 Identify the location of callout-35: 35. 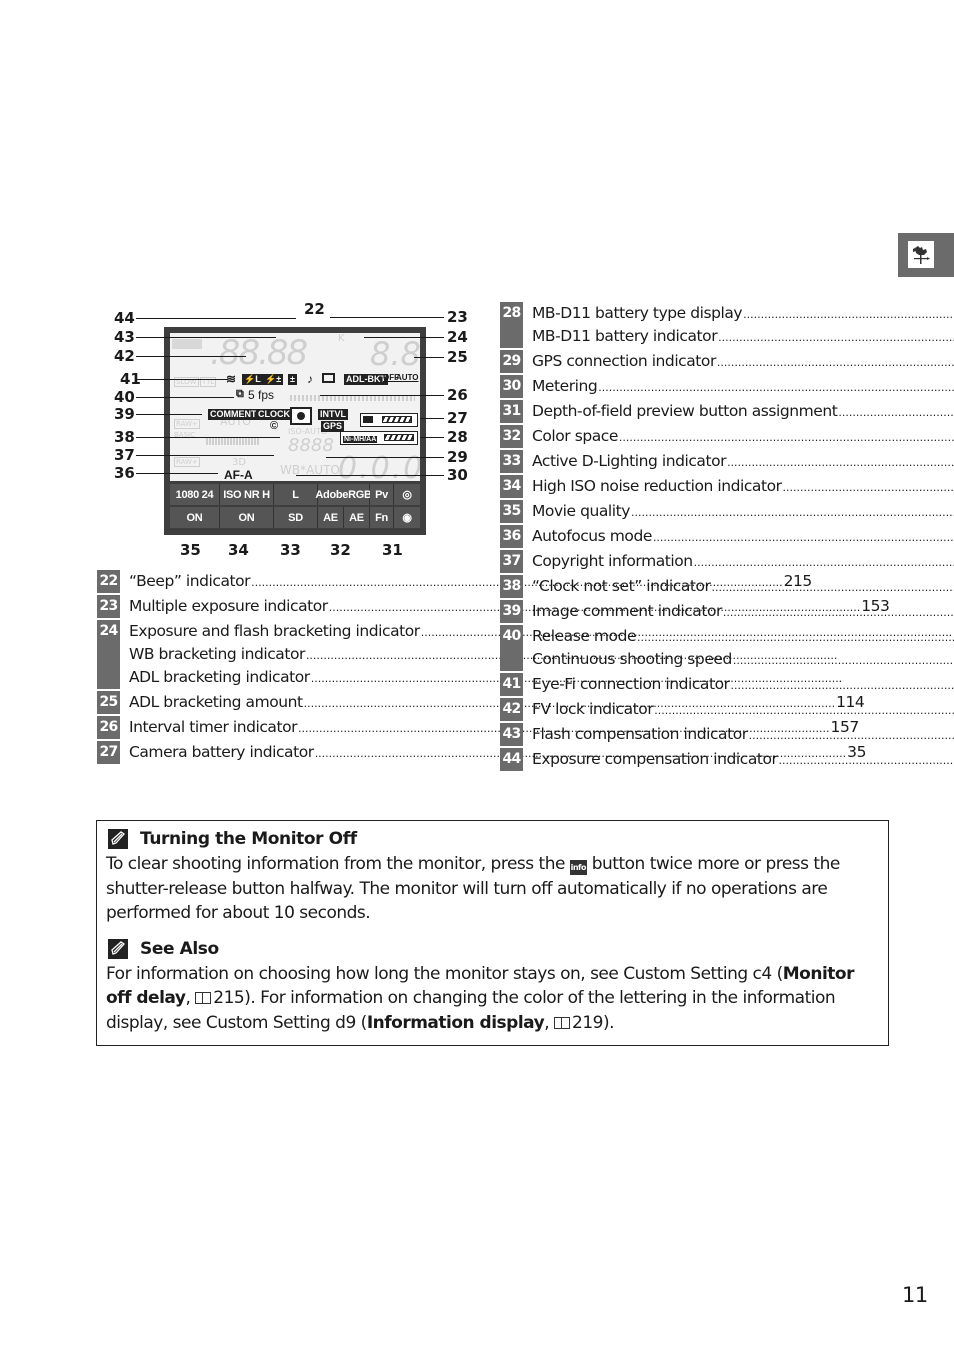
(190, 550).